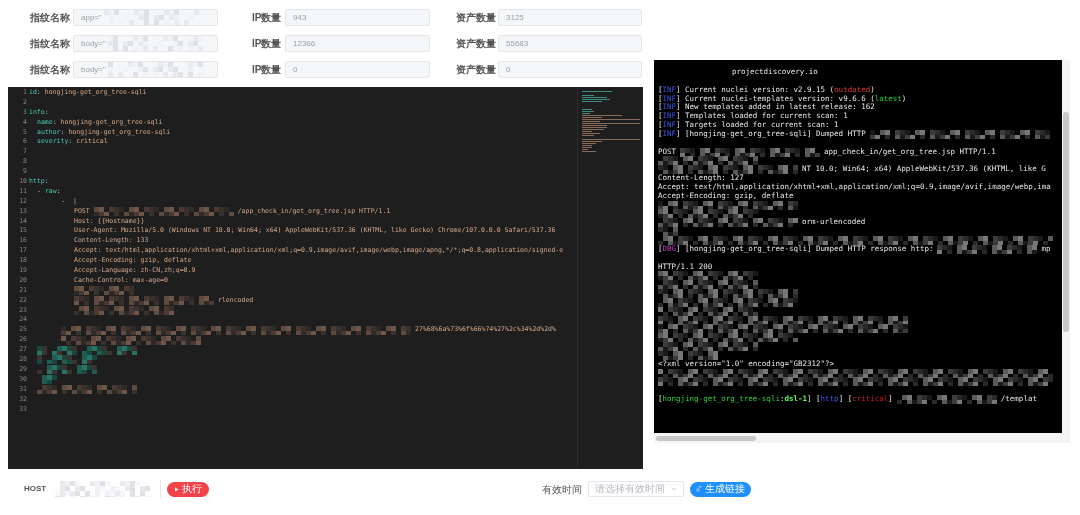 This screenshot has width=1080, height=515. Describe the element at coordinates (1066, 222) in the screenshot. I see `vertical-scrollbar` at that location.